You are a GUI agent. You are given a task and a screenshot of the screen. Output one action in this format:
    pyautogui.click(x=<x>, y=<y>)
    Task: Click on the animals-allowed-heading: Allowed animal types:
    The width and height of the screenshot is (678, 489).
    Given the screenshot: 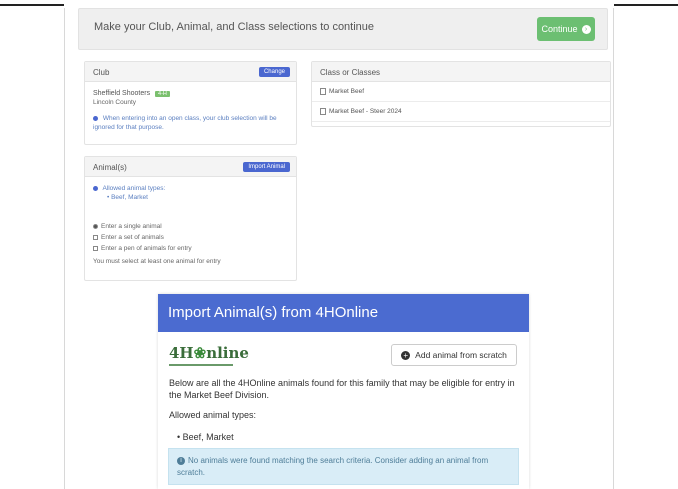 What is the action you would take?
    pyautogui.click(x=134, y=188)
    